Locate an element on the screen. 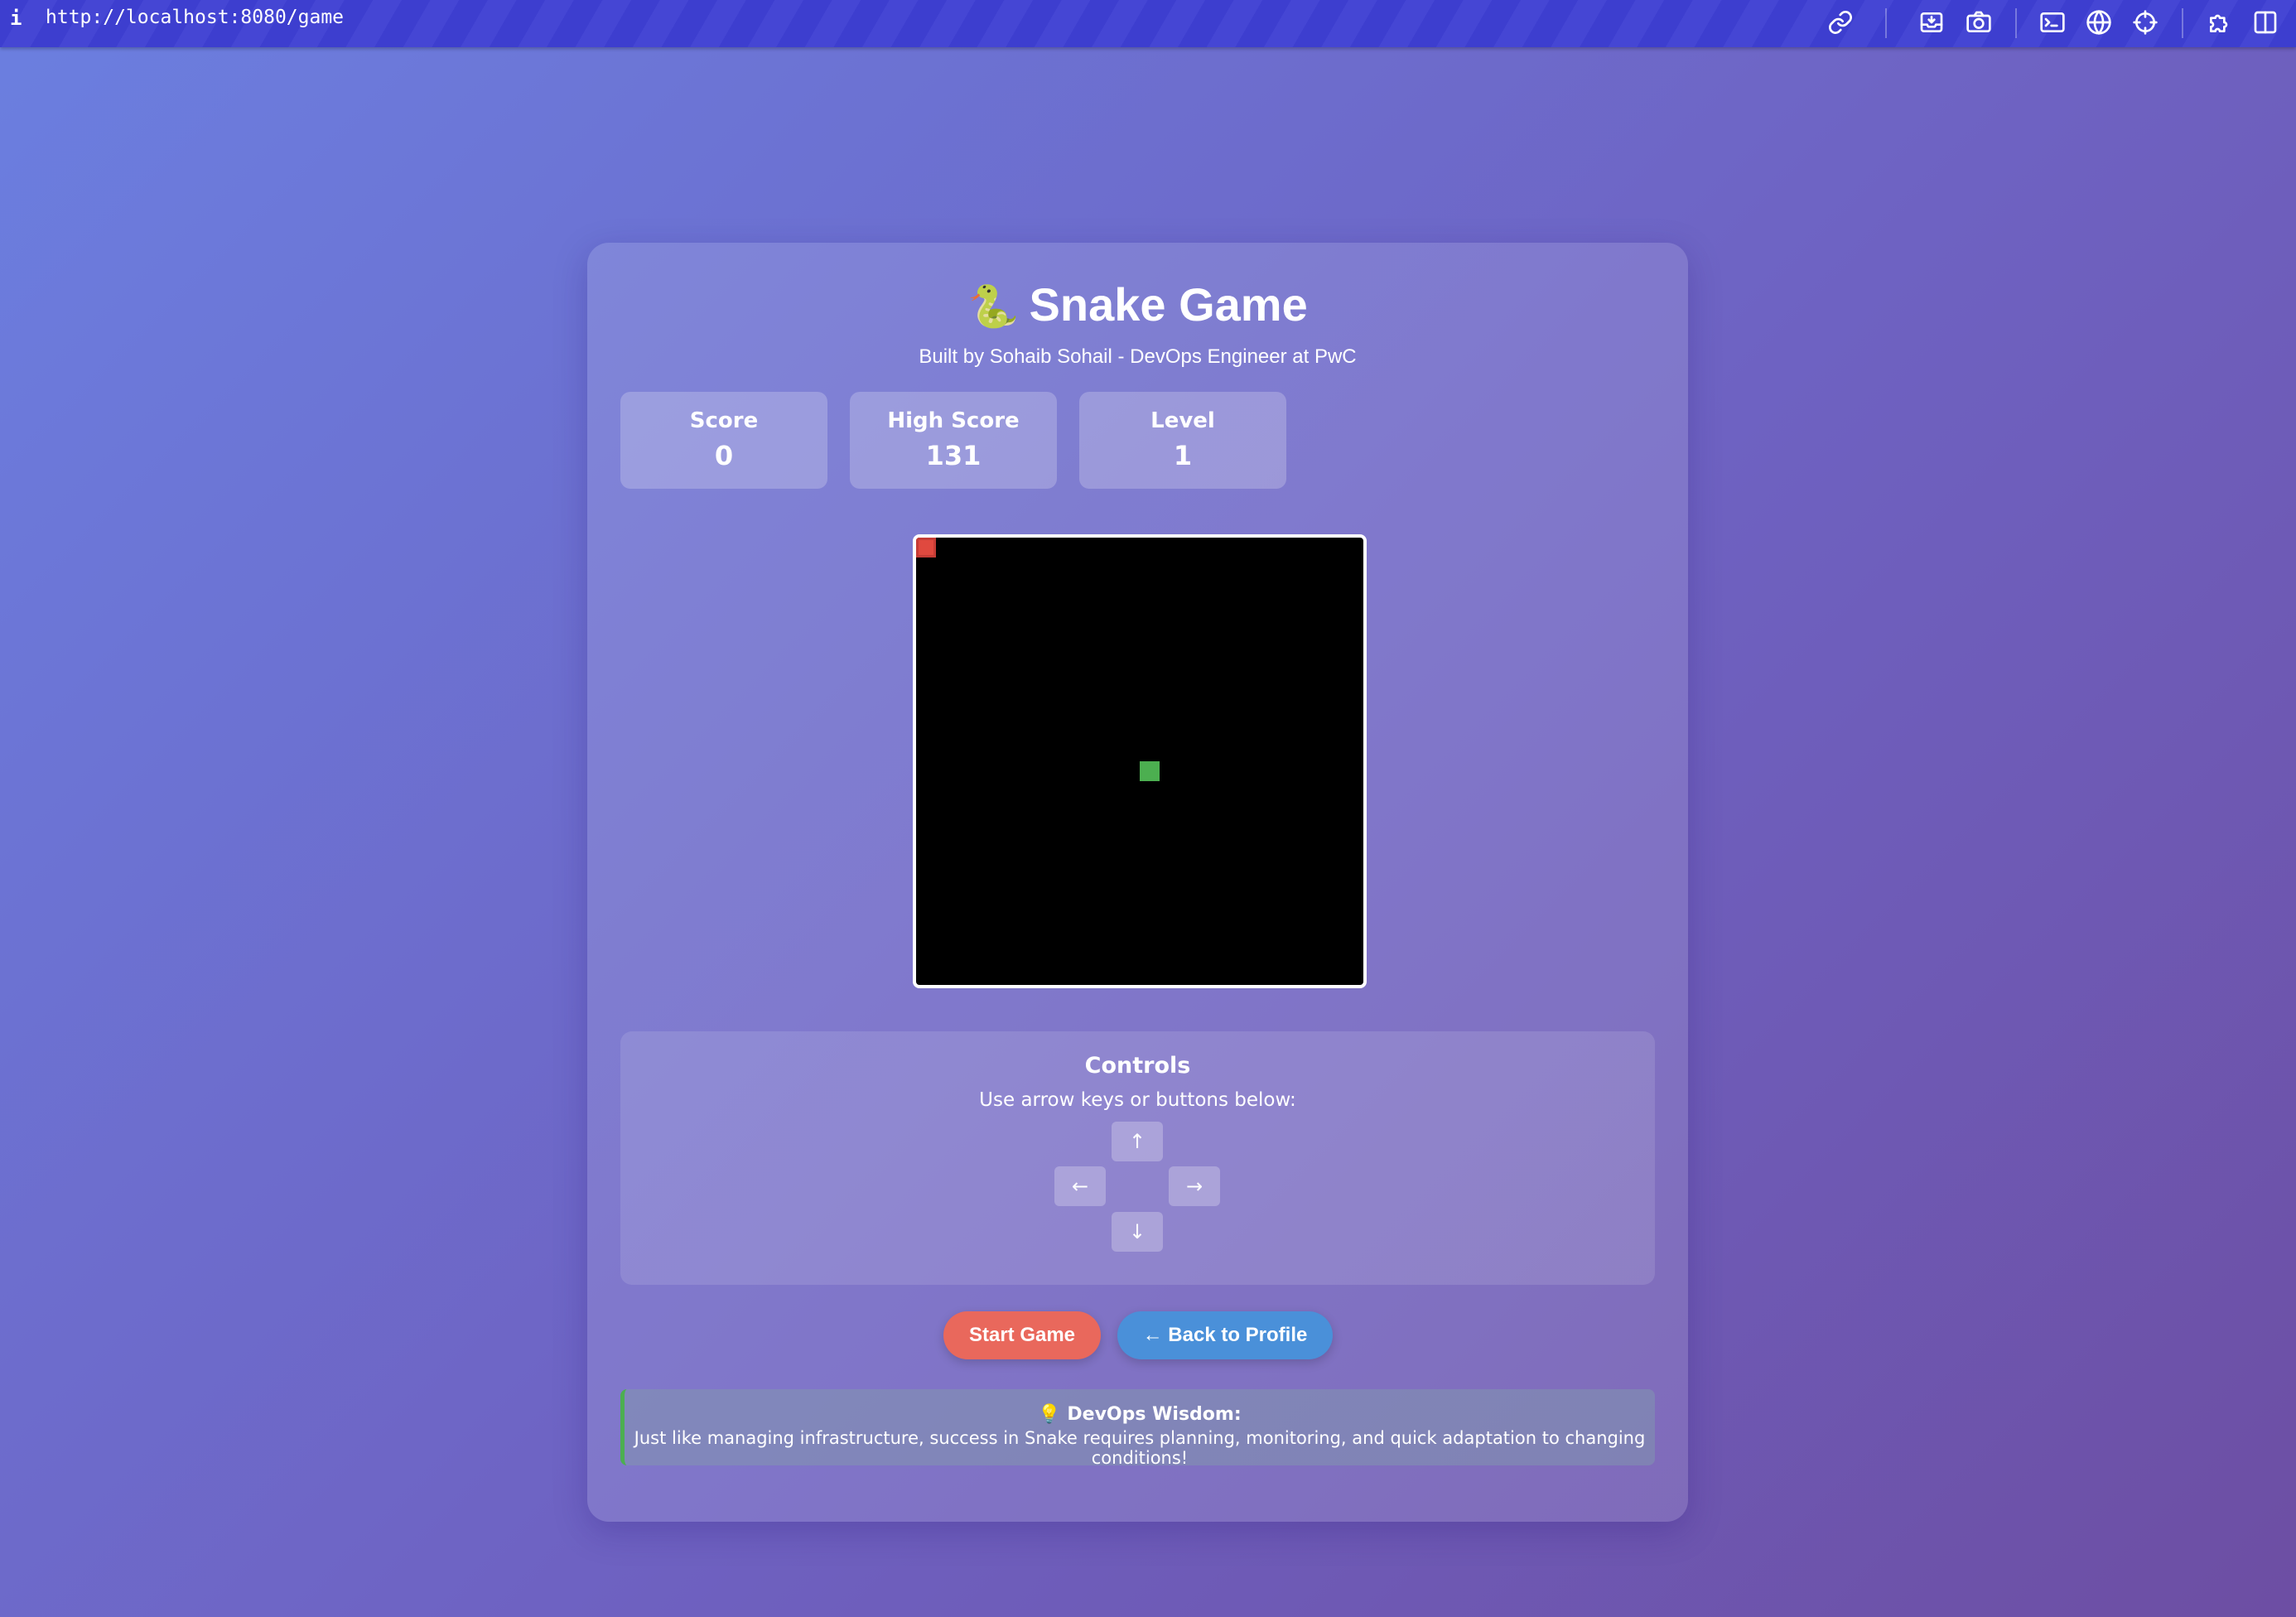 The height and width of the screenshot is (1617, 2296). camera-icon is located at coordinates (1979, 22).